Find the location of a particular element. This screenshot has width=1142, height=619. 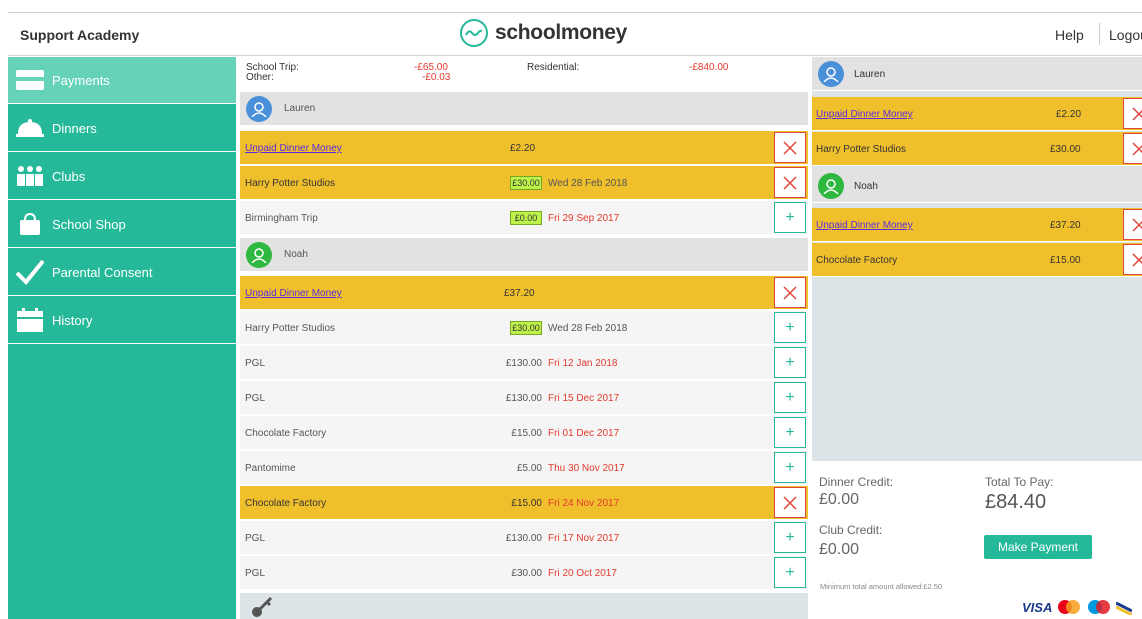

sidebar-item-dinners: Dinners is located at coordinates (122, 128).